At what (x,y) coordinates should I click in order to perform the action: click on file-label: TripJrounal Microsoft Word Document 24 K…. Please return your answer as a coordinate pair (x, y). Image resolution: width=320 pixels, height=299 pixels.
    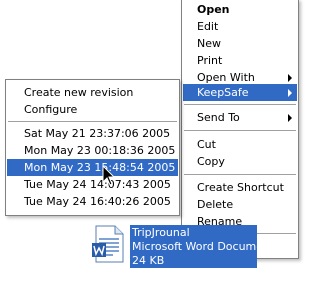
    Looking at the image, I should click on (193, 246).